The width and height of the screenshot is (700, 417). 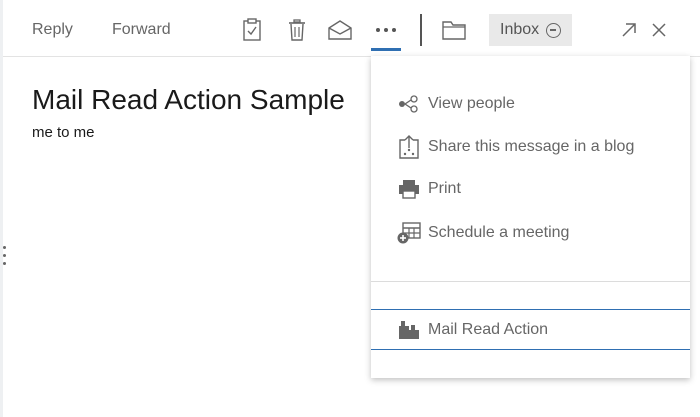 What do you see at coordinates (409, 189) in the screenshot?
I see `printer-icon` at bounding box center [409, 189].